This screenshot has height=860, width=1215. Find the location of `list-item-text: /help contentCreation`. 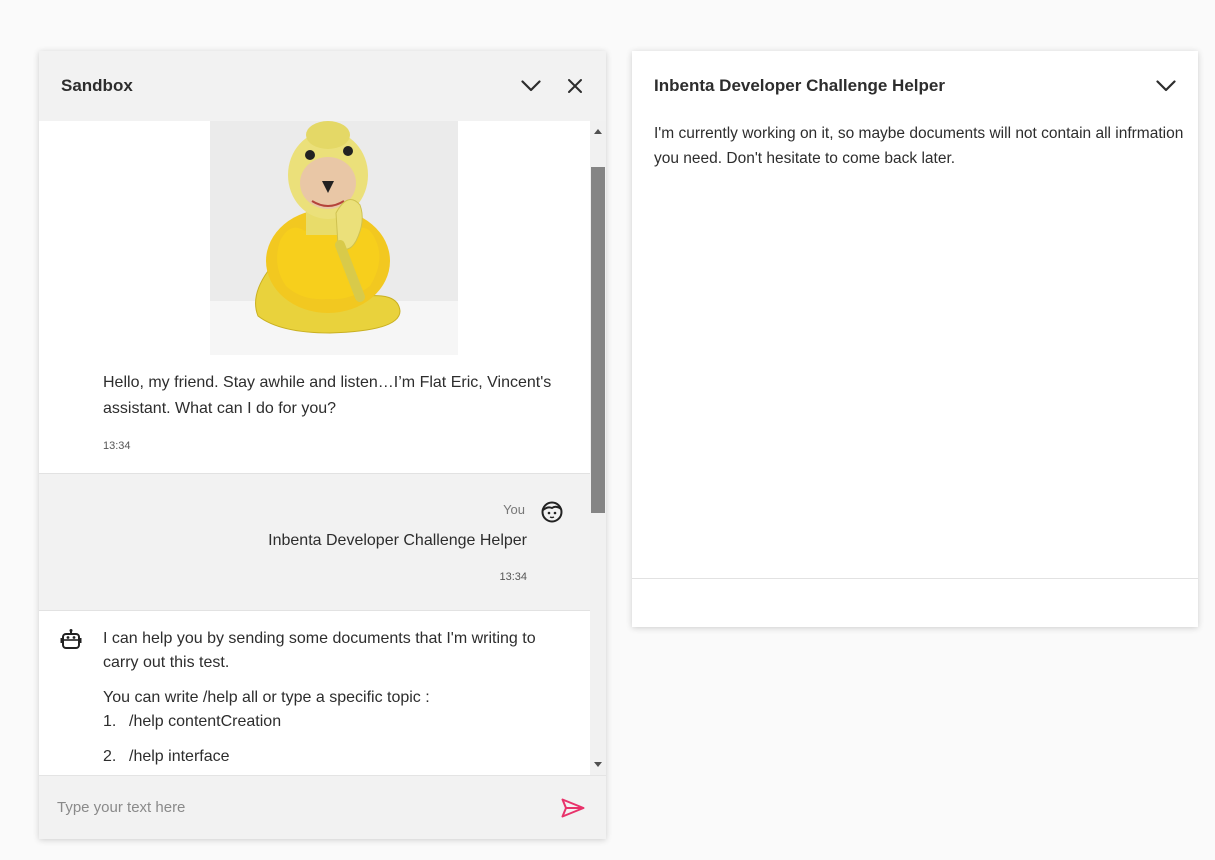

list-item-text: /help contentCreation is located at coordinates (205, 721).